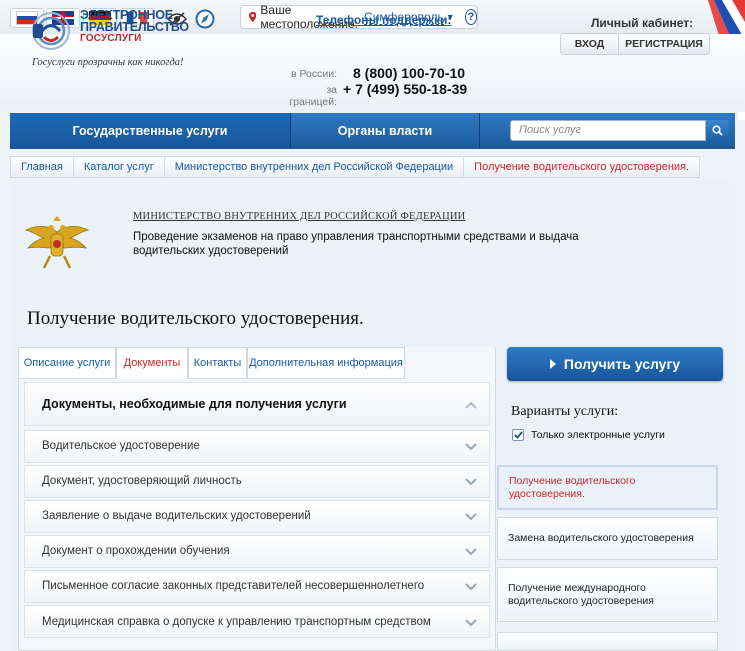  Describe the element at coordinates (405, 89) in the screenshot. I see `phone-number-abroad: + 7 (499) 550-18-39` at that location.